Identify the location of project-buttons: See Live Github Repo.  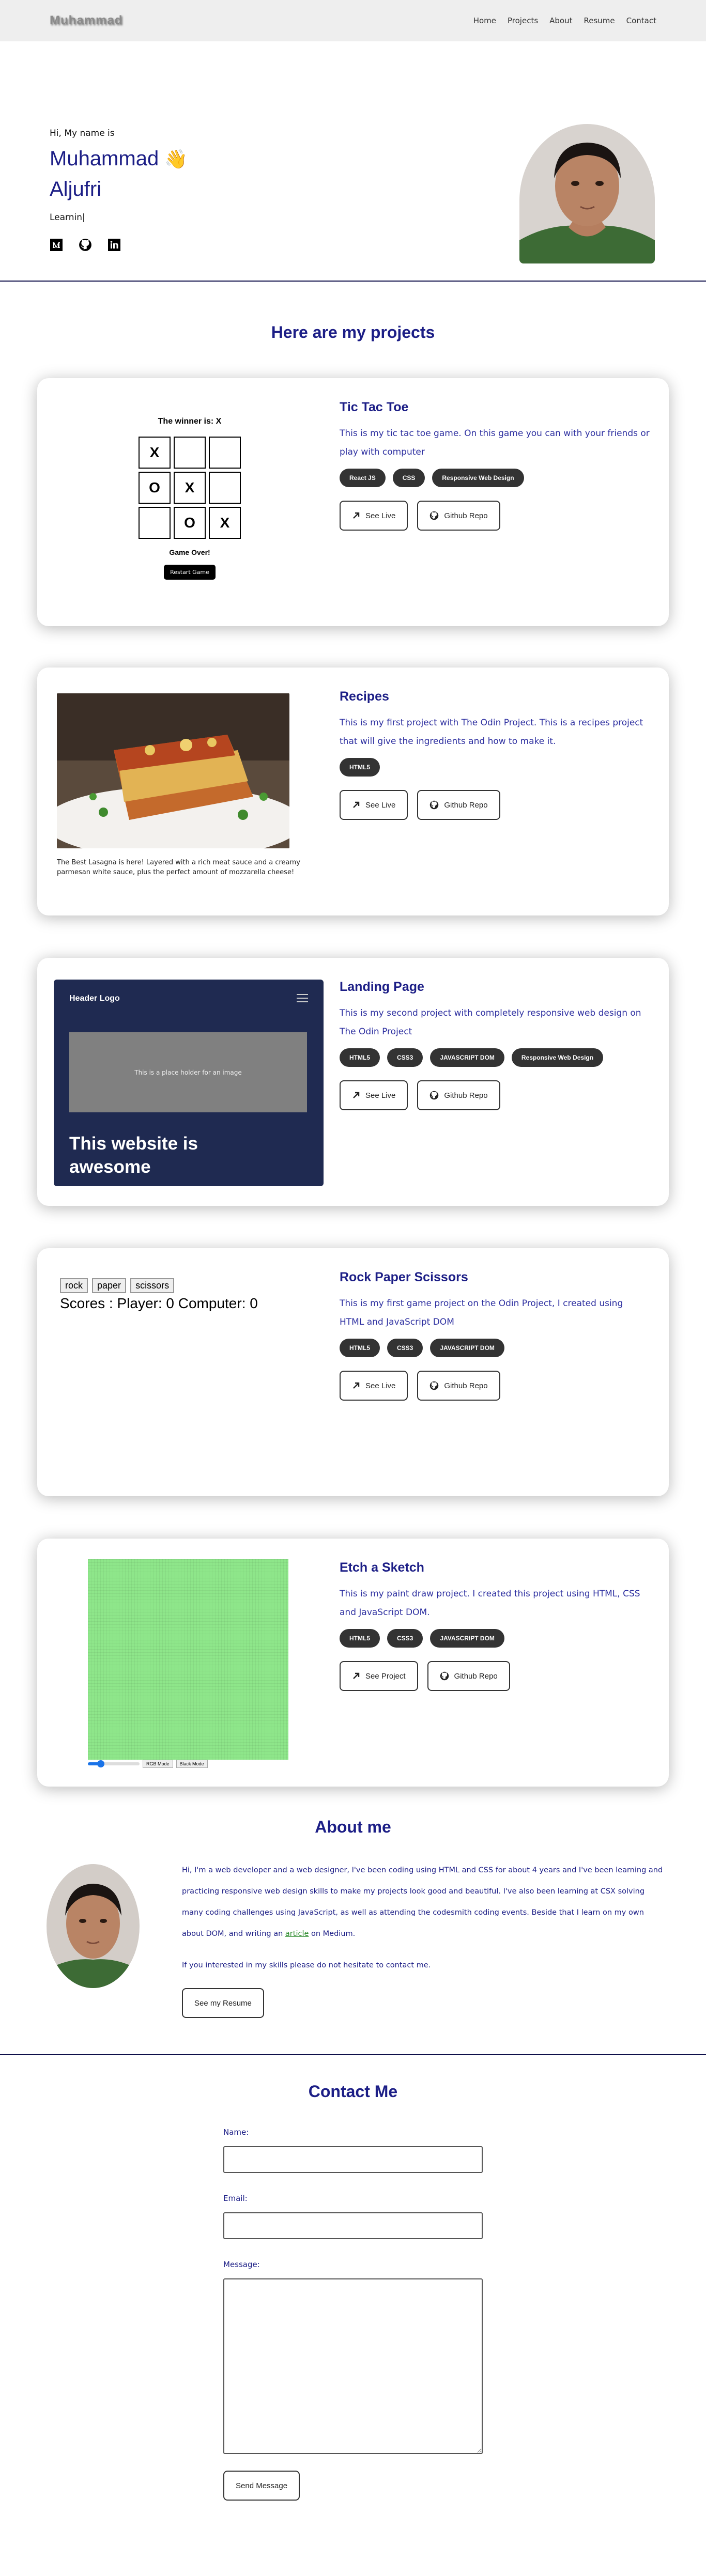
(495, 1386).